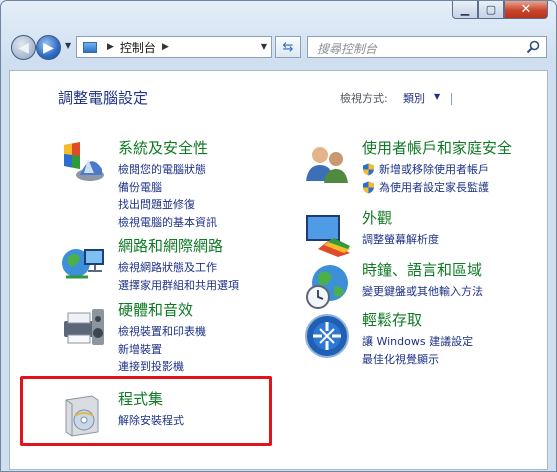 Image resolution: width=557 pixels, height=472 pixels. I want to click on link-label: 新增或移除使用者帳戶, so click(434, 170).